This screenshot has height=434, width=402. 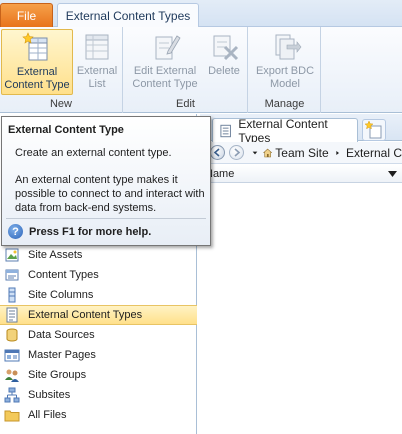 I want to click on column-header-label: Name, so click(x=220, y=173).